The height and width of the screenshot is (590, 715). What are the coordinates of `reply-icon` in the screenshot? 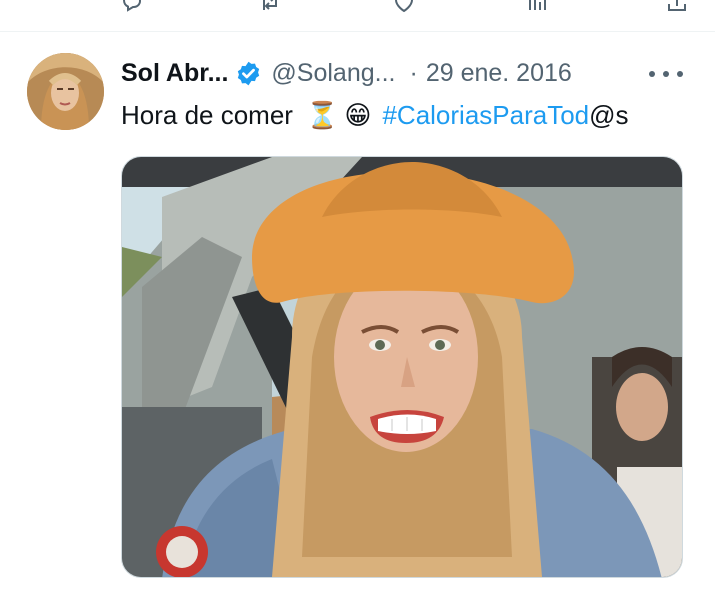 It's located at (132, 7).